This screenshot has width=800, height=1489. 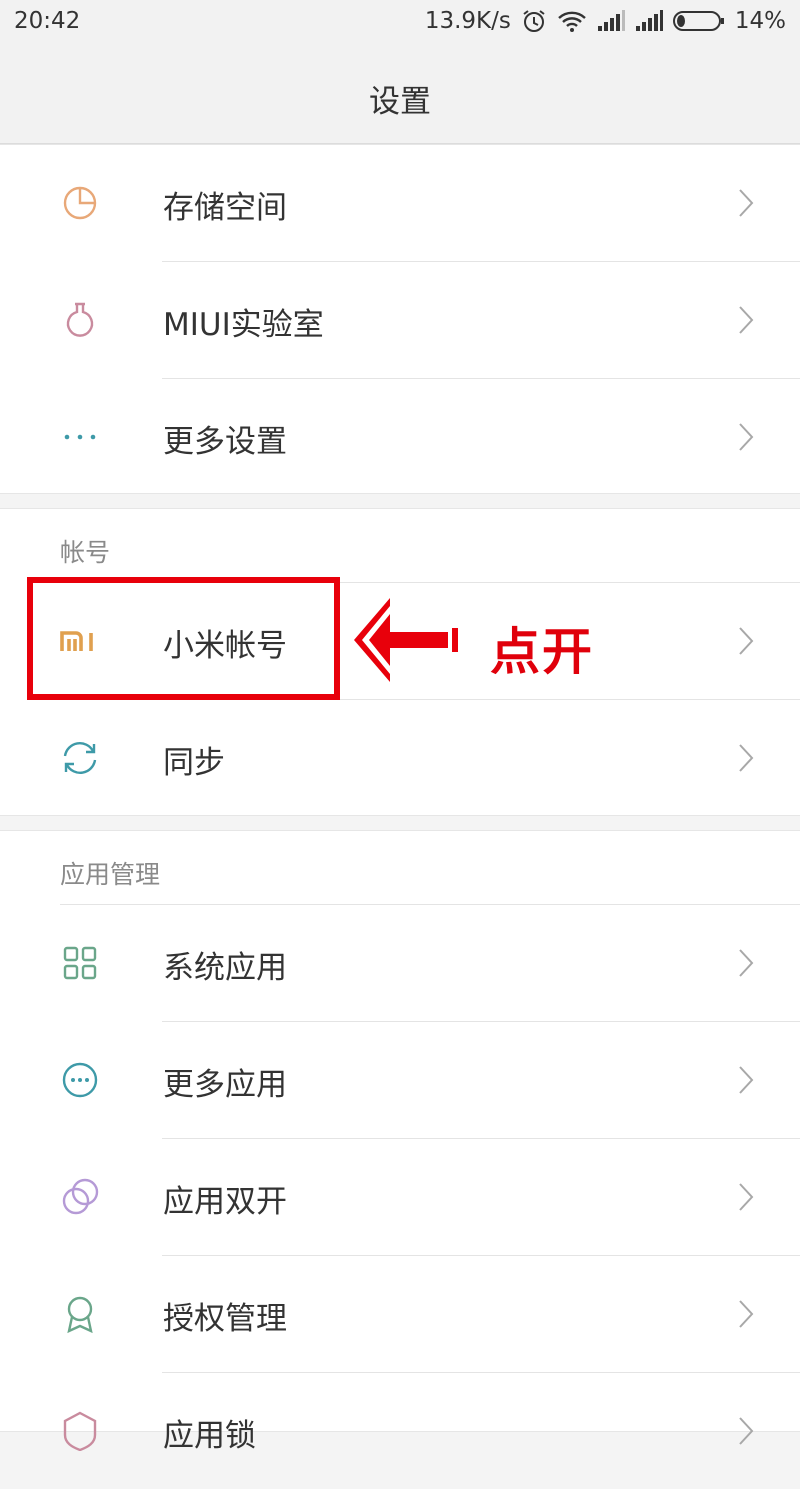 What do you see at coordinates (400, 102) in the screenshot?
I see `page-title: 设置` at bounding box center [400, 102].